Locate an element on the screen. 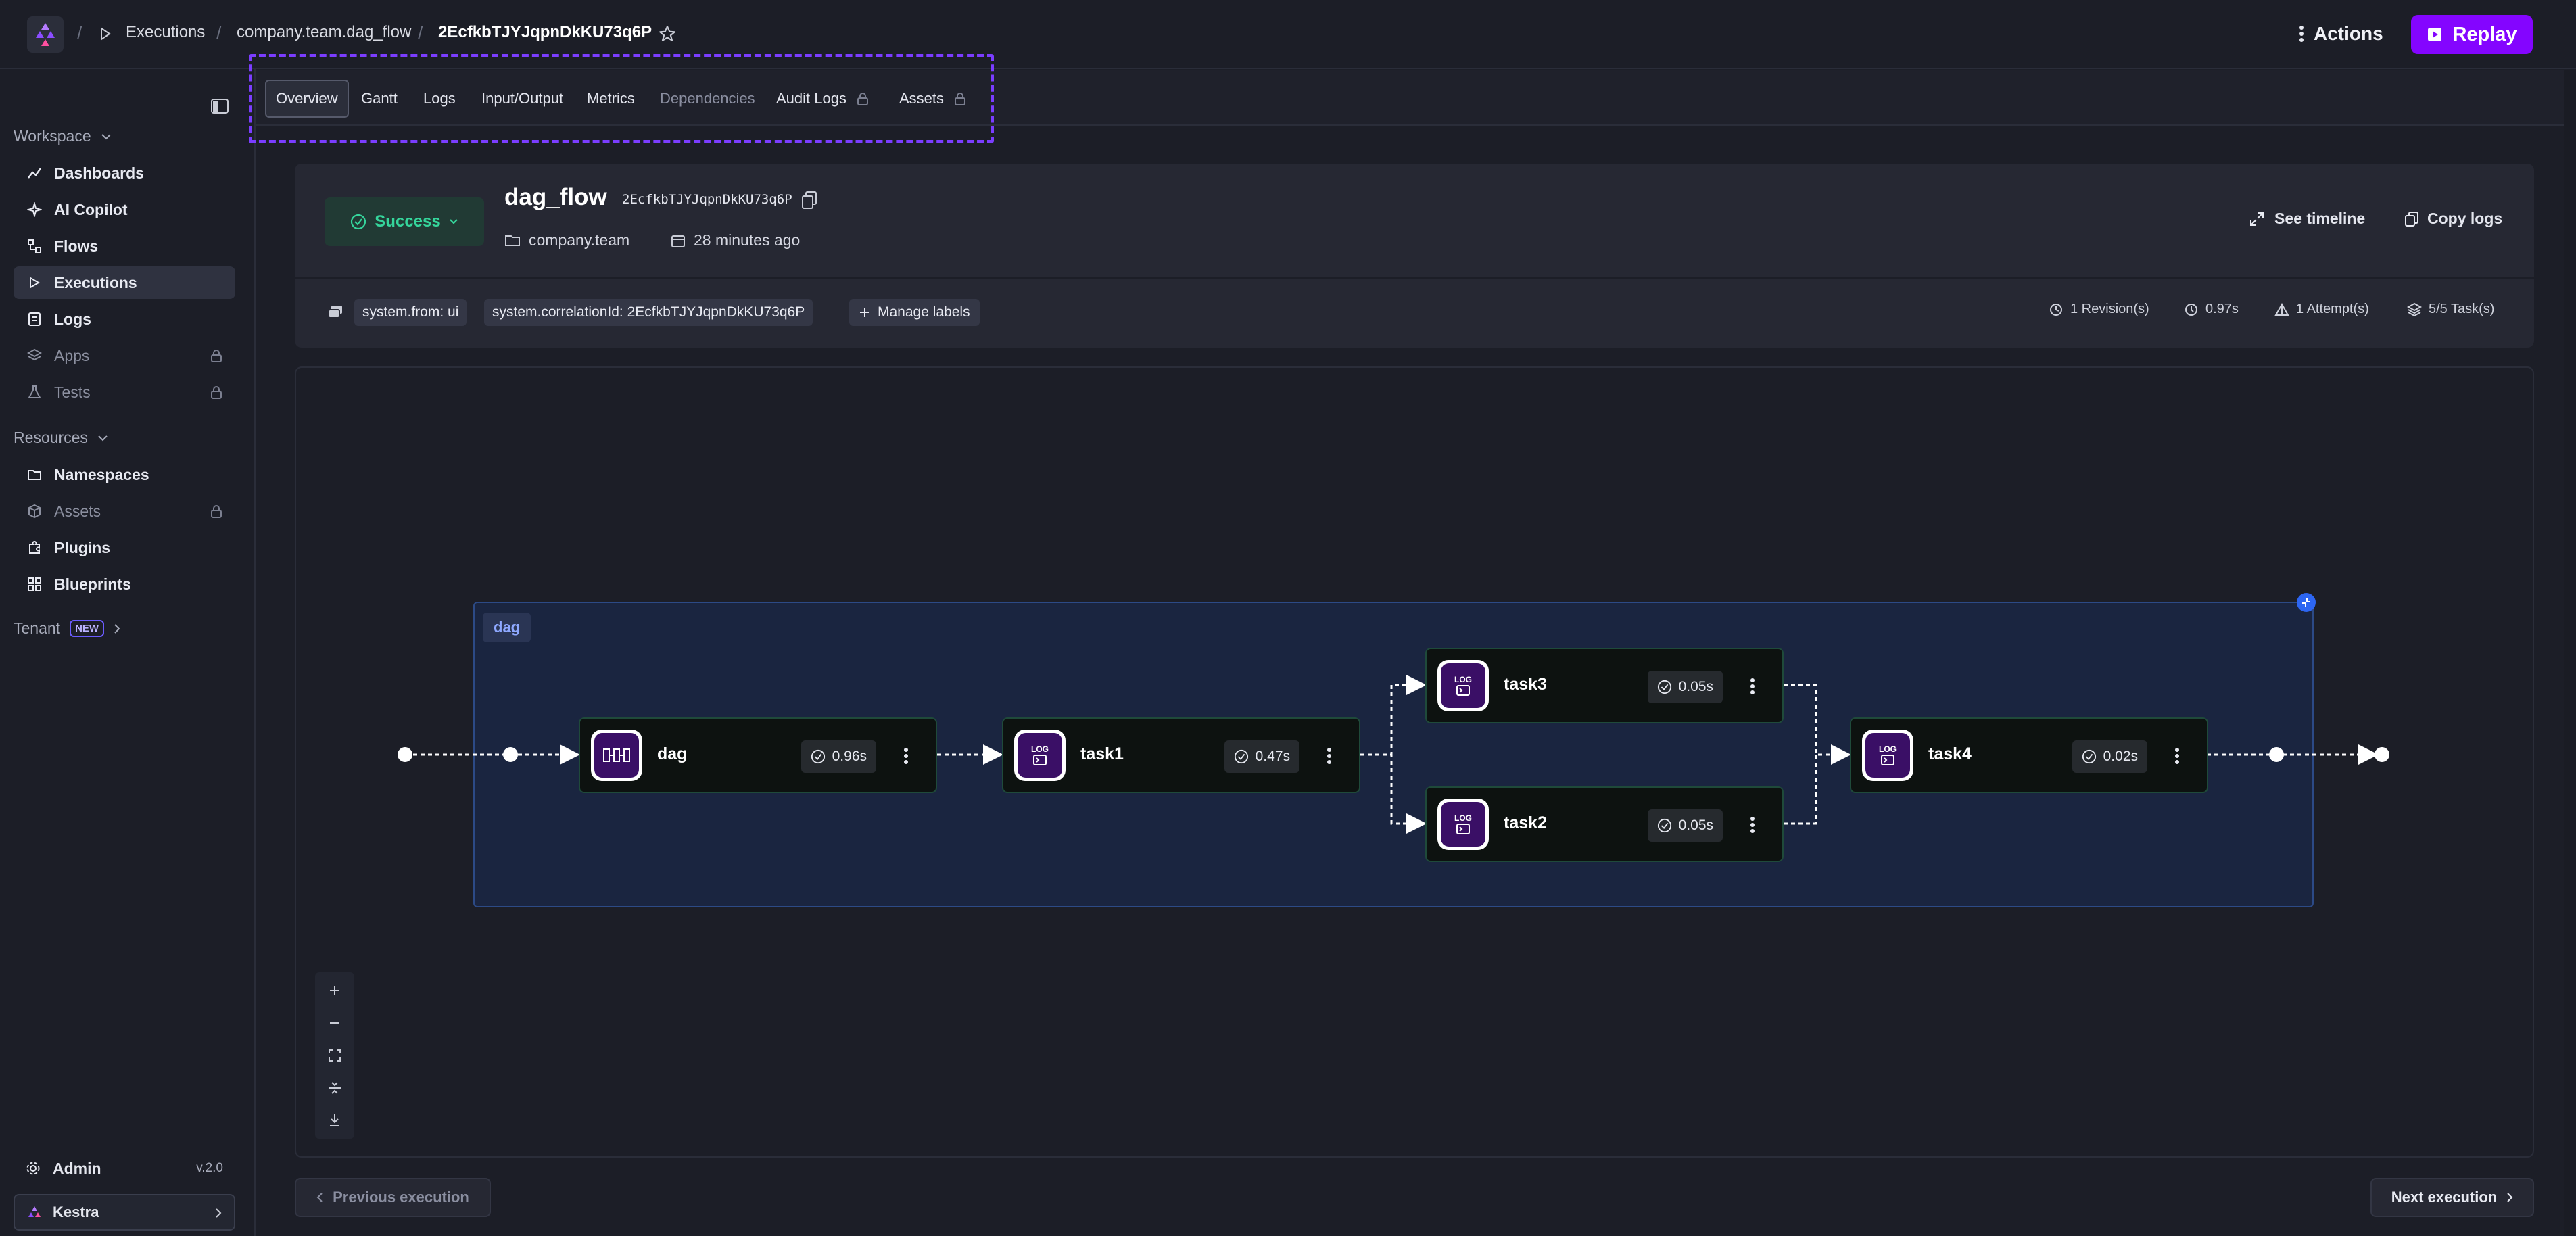 The image size is (2576, 1236). fit-view-button is located at coordinates (334, 1055).